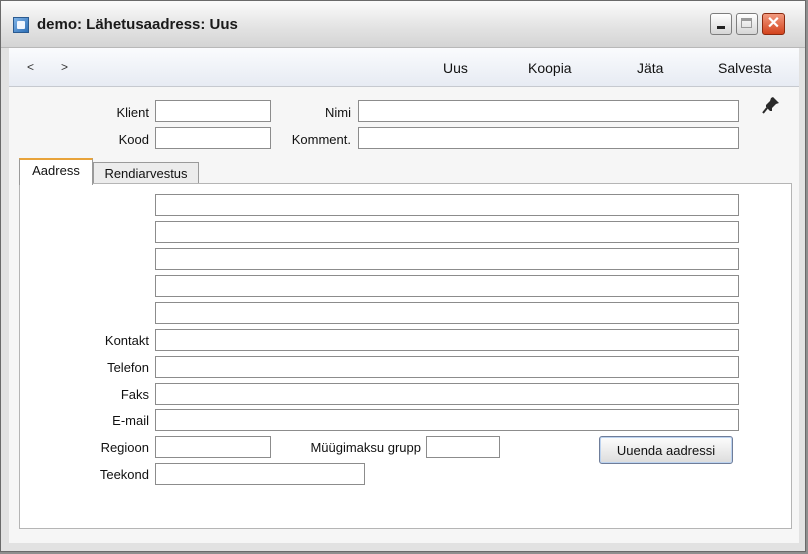  What do you see at coordinates (771, 105) in the screenshot?
I see `pin-icon` at bounding box center [771, 105].